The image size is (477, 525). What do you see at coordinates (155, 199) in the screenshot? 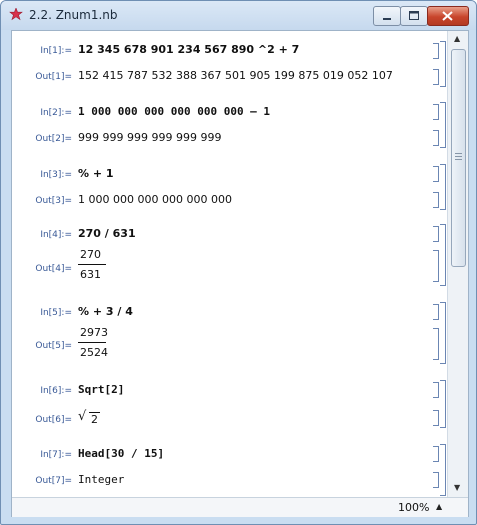
I see `output-cell: 1 000 000 000 000 000 000` at bounding box center [155, 199].